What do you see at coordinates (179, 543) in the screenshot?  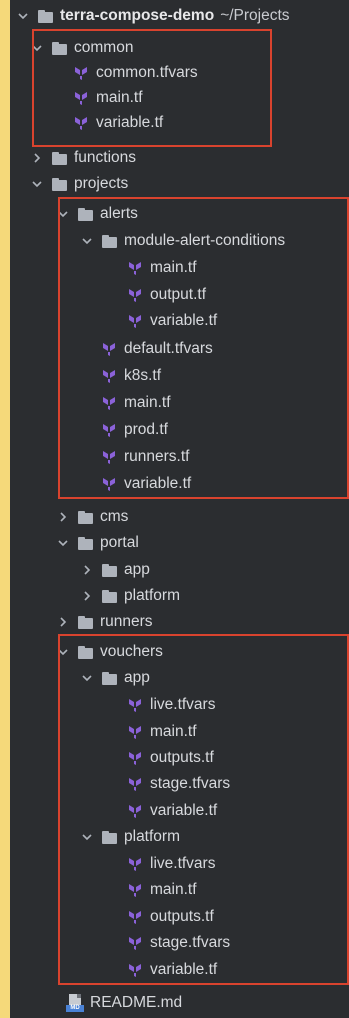 I see `tree-item-portal: portal` at bounding box center [179, 543].